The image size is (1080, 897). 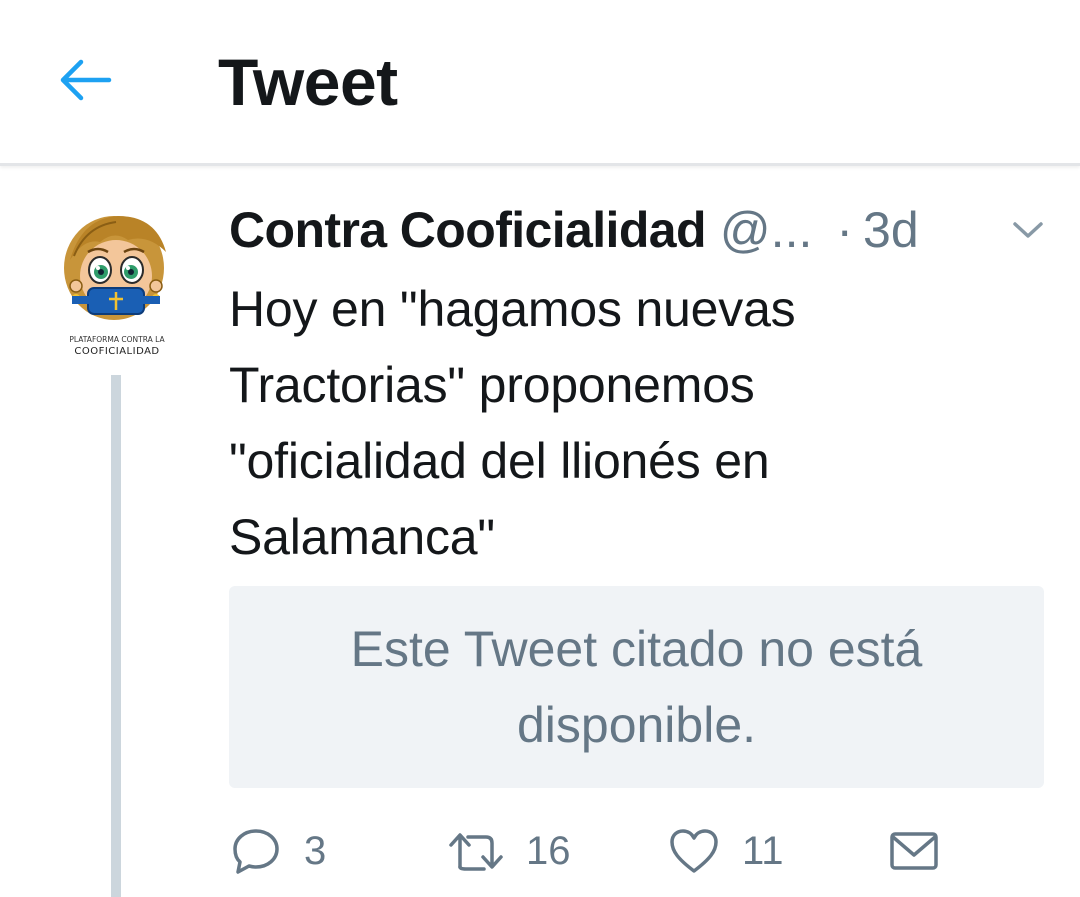 I want to click on tweet-header: Contra Cooficialidad @... · 3d, so click(x=609, y=230).